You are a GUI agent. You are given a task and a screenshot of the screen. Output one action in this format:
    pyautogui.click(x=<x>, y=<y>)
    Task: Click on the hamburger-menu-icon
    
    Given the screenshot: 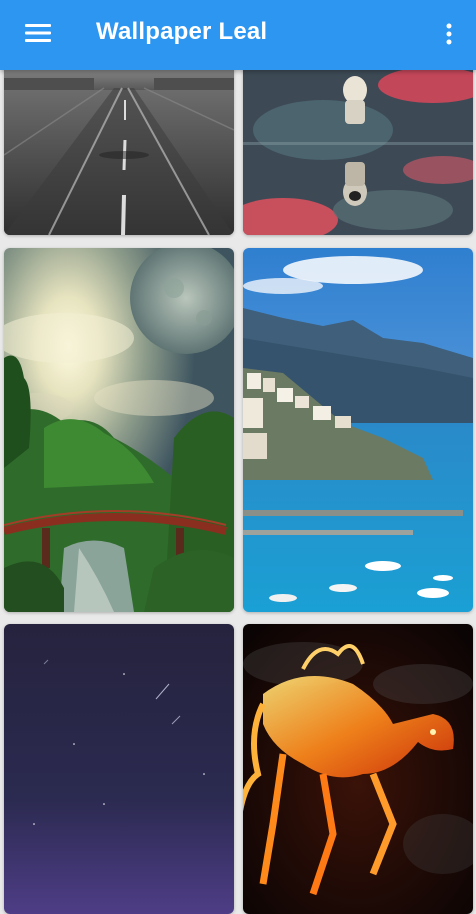 What is the action you would take?
    pyautogui.click(x=38, y=33)
    